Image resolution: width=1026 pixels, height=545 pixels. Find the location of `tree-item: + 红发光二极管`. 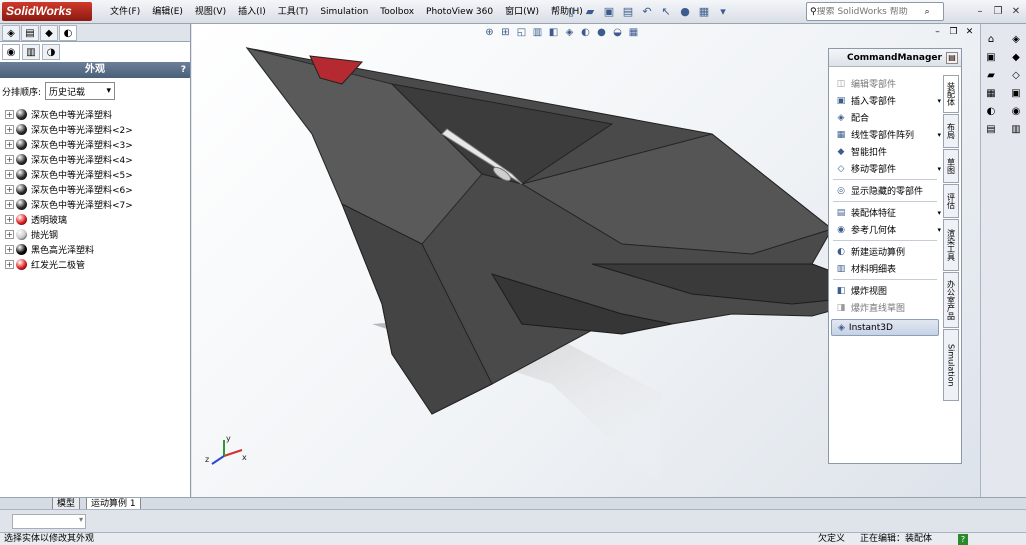

tree-item: + 红发光二极管 is located at coordinates (95, 264).